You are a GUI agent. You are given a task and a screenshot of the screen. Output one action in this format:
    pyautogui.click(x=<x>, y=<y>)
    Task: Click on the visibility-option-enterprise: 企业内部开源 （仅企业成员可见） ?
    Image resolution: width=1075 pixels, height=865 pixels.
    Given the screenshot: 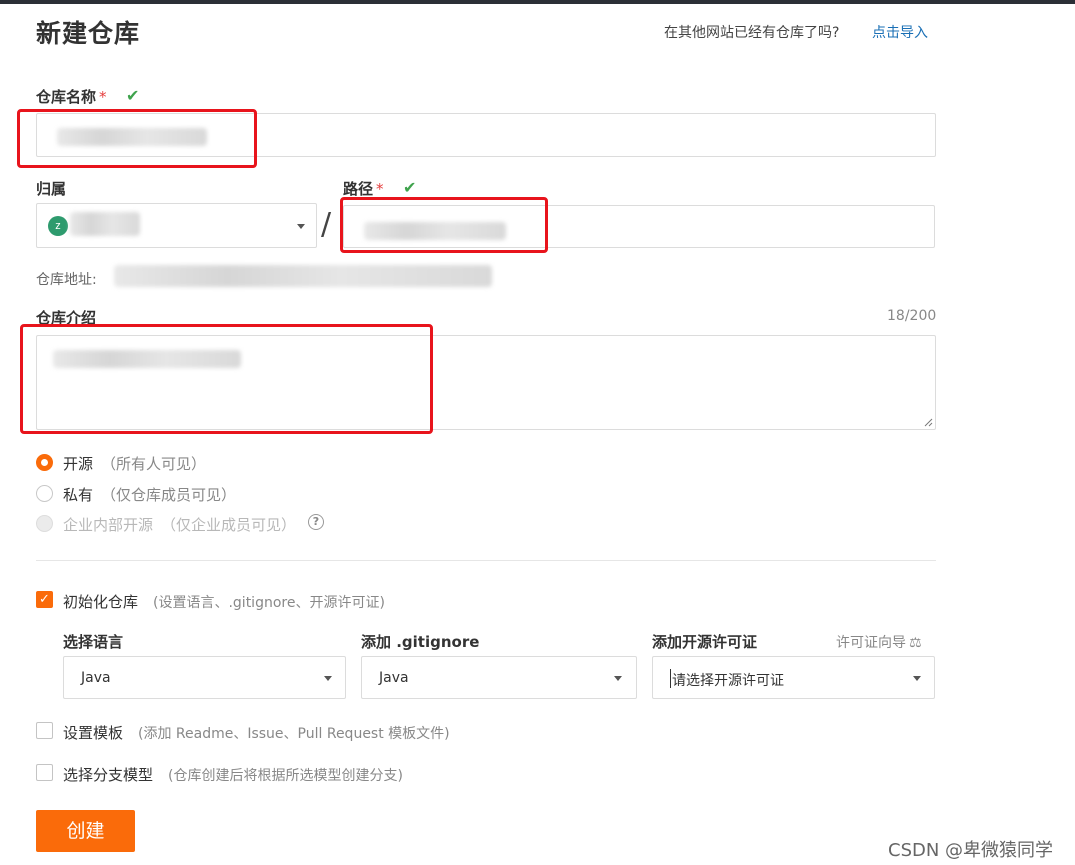 What is the action you would take?
    pyautogui.click(x=286, y=524)
    